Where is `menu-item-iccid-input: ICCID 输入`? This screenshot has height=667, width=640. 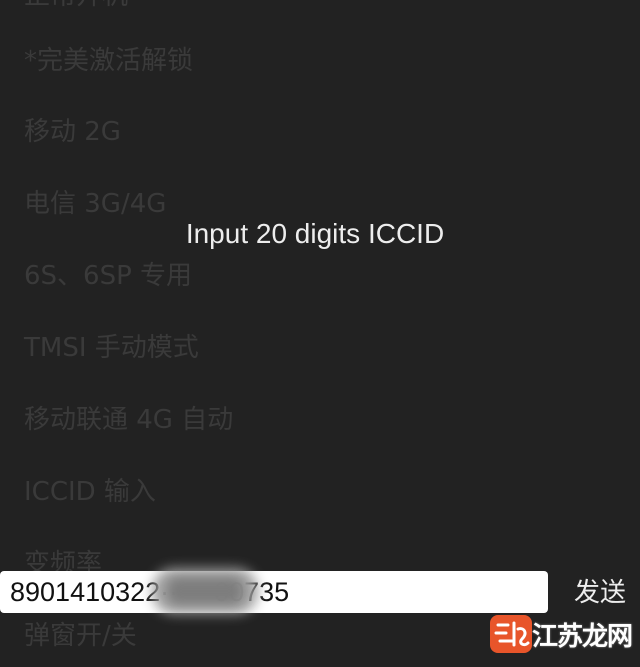 menu-item-iccid-input: ICCID 输入 is located at coordinates (90, 492).